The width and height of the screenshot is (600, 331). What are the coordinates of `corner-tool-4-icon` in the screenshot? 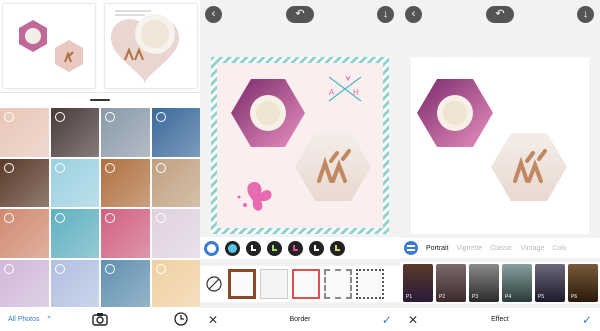 It's located at (316, 248).